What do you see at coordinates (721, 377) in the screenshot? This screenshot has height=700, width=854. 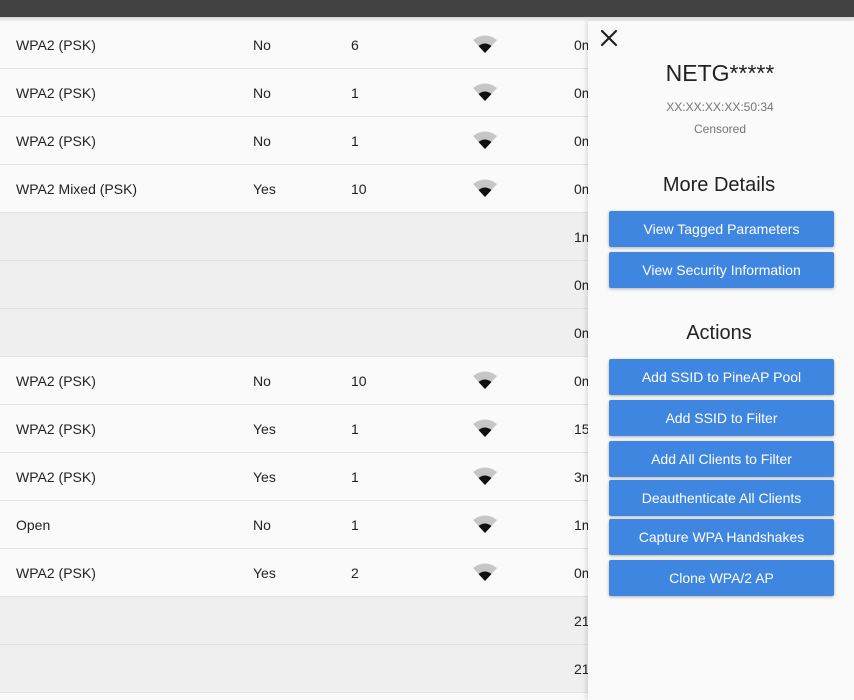 I see `add-ssid-to-pineap-pool-button: Add SSID to PineAP Pool` at bounding box center [721, 377].